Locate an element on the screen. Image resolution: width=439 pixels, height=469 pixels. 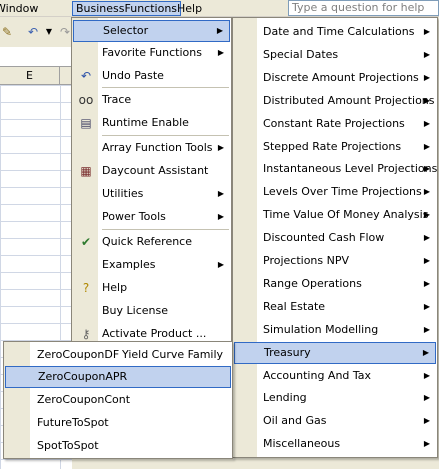
menu-item-label: ZeroCouponCont is located at coordinates (84, 399).